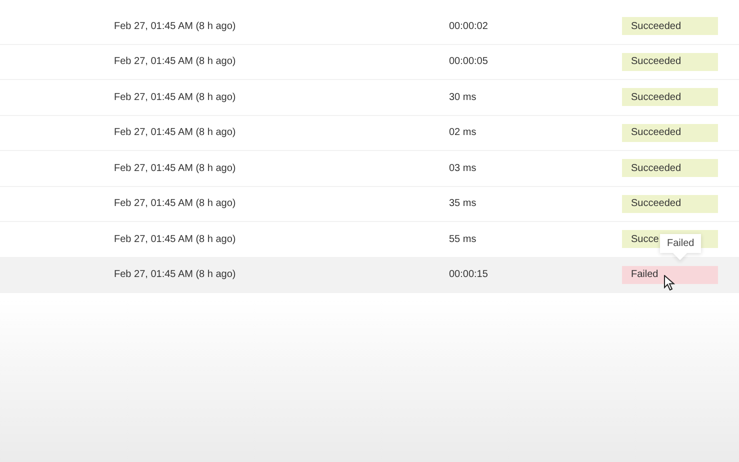  What do you see at coordinates (369, 98) in the screenshot?
I see `run-row: Feb 27, 01:45 AM (8 h ago) 30 ms Succeeded` at bounding box center [369, 98].